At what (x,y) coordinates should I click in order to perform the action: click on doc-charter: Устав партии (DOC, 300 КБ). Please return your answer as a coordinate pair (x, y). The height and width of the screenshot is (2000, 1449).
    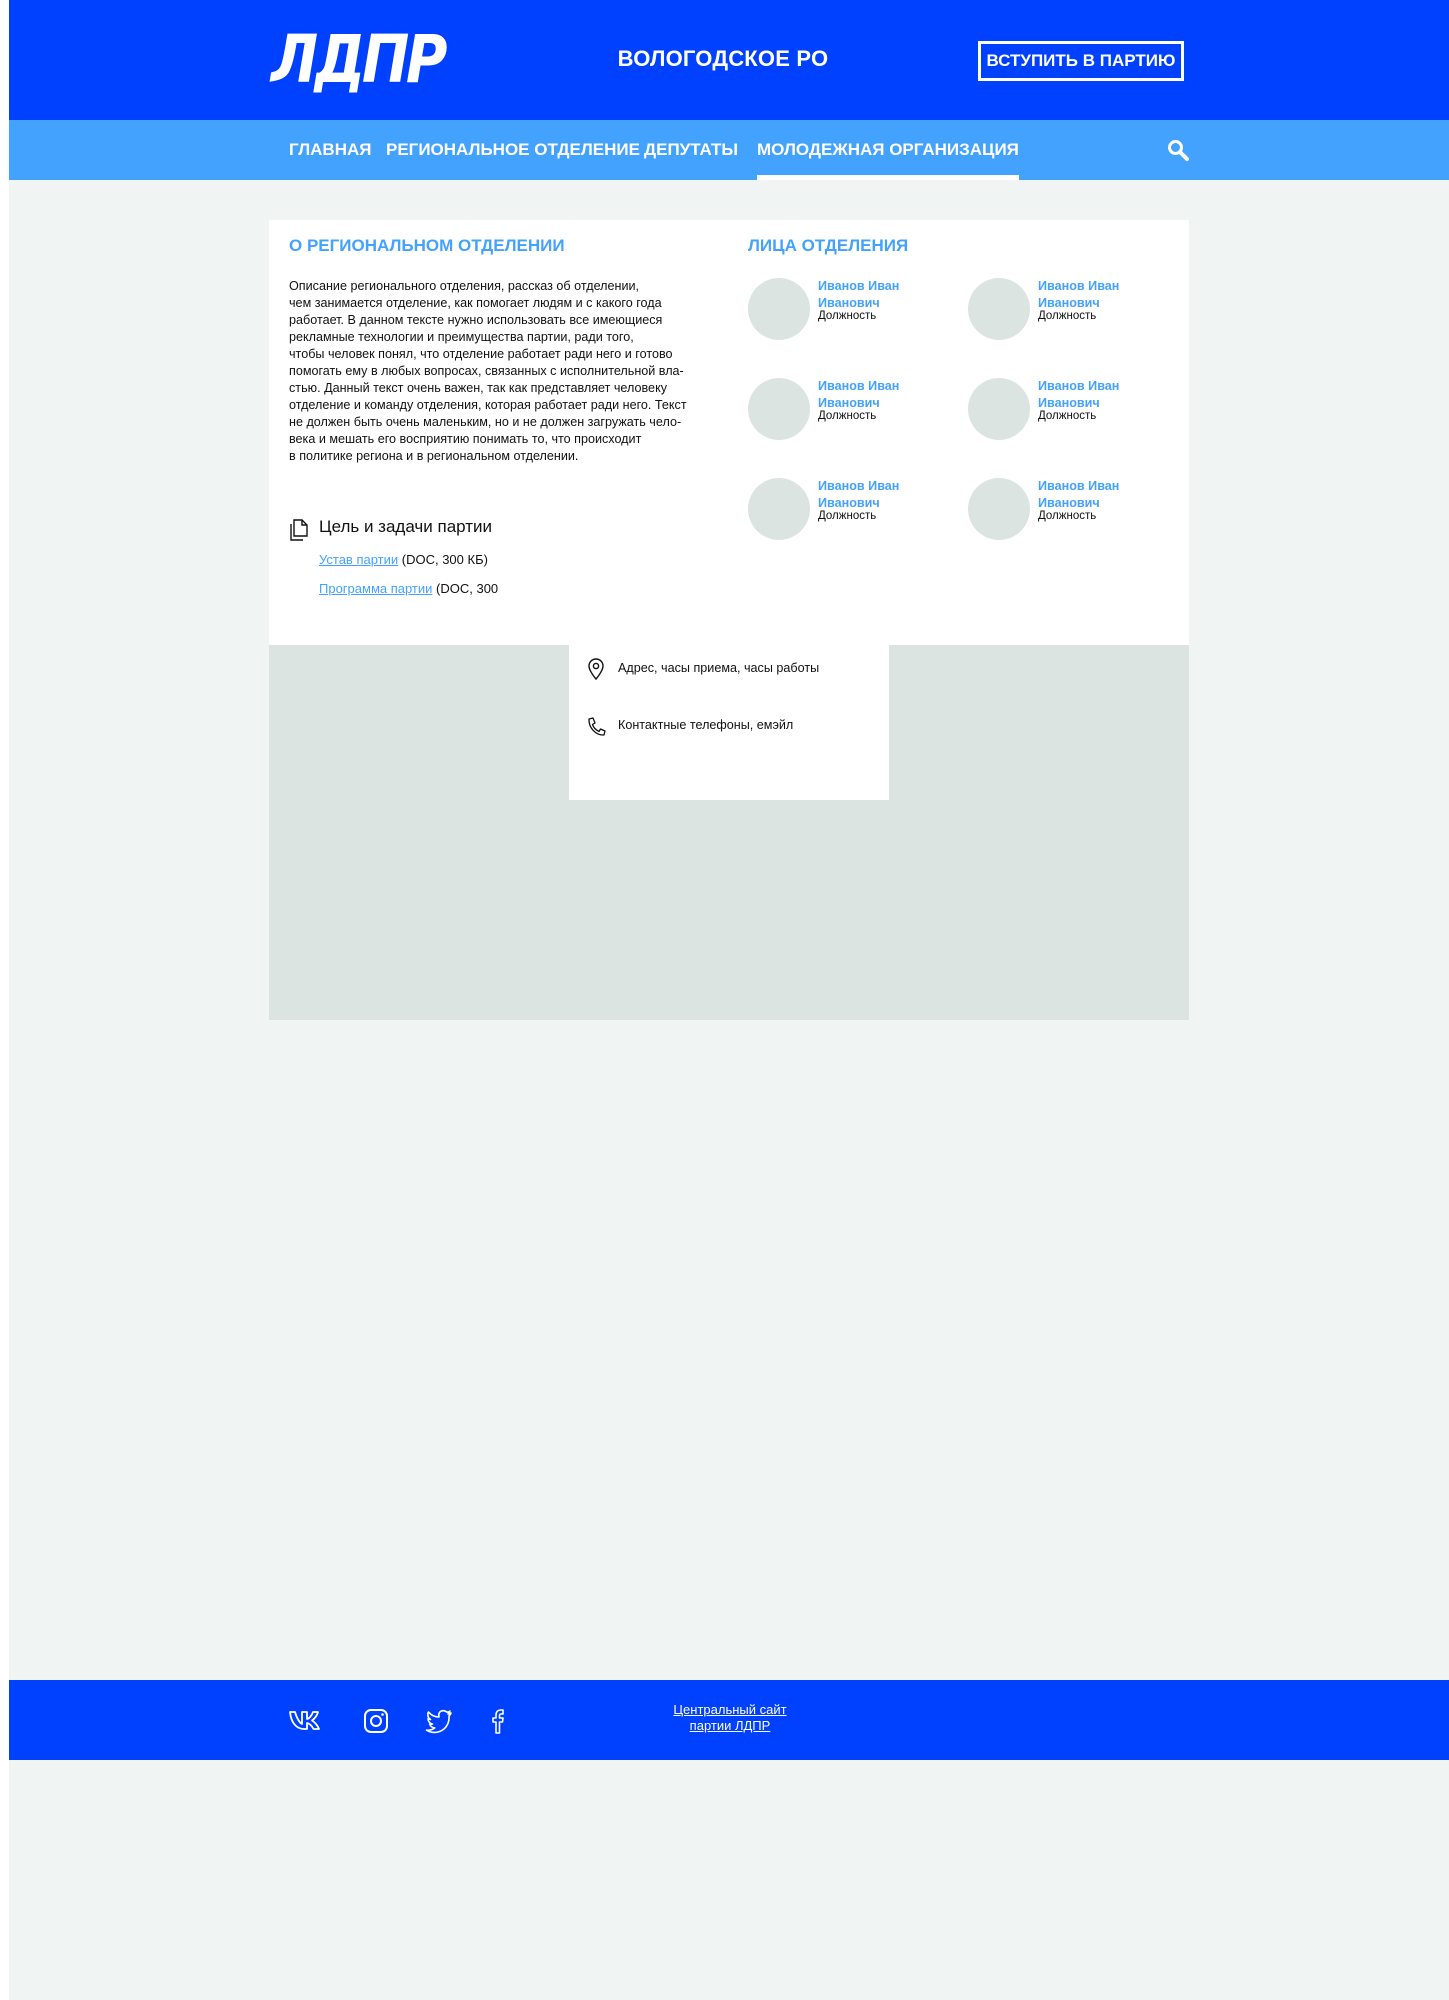
    Looking at the image, I should click on (403, 559).